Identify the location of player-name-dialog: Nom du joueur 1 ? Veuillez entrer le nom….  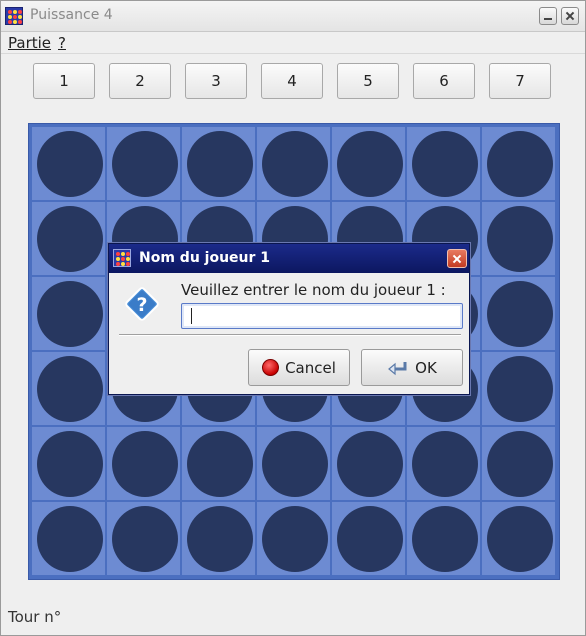
(289, 319).